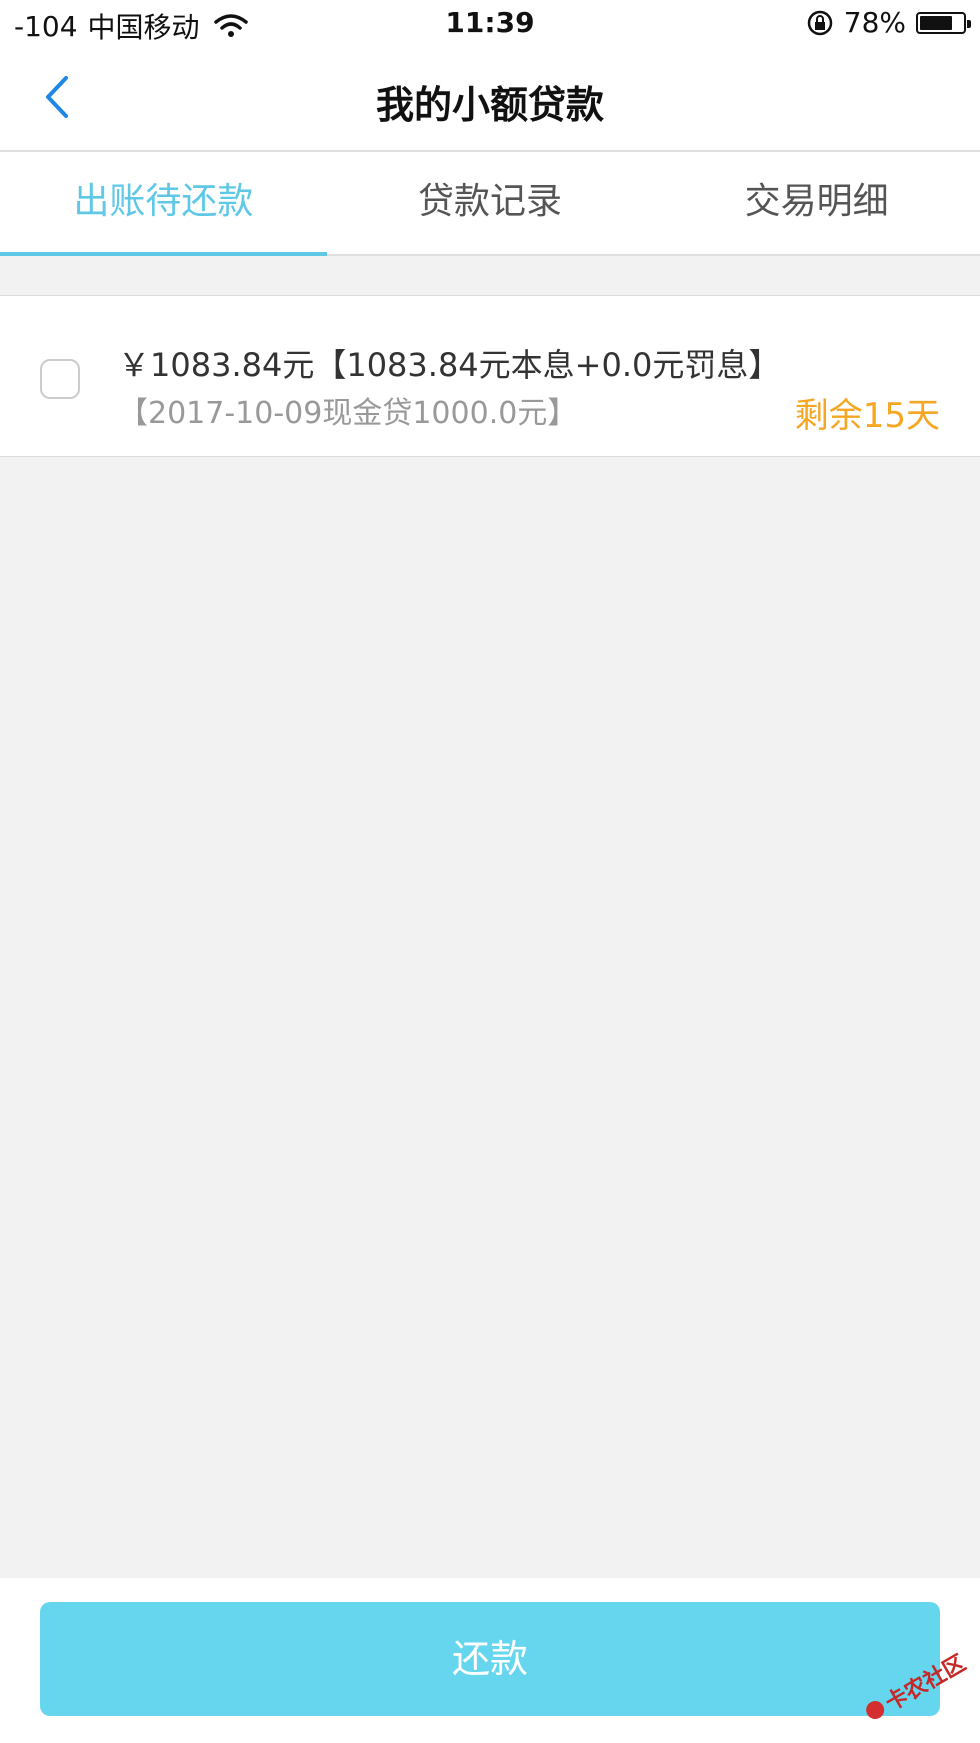 This screenshot has height=1743, width=980. What do you see at coordinates (449, 365) in the screenshot?
I see `bill-amount: ￥1083.84元【1083.84元本息+0.0元罚息】` at bounding box center [449, 365].